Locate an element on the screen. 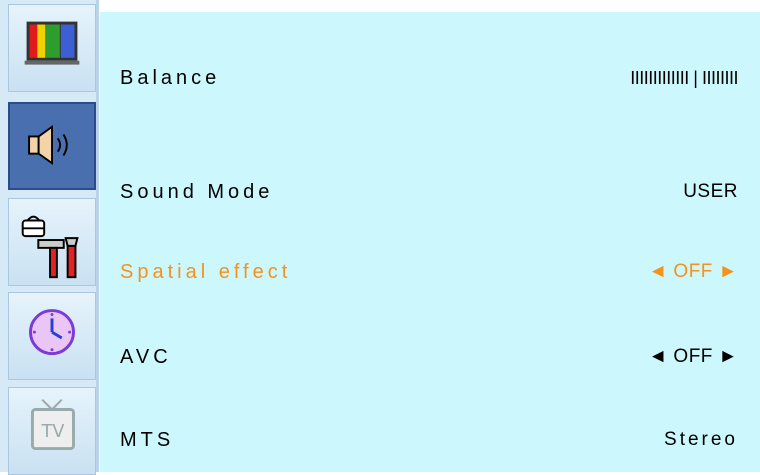 This screenshot has width=760, height=475. picture-icon is located at coordinates (52, 43).